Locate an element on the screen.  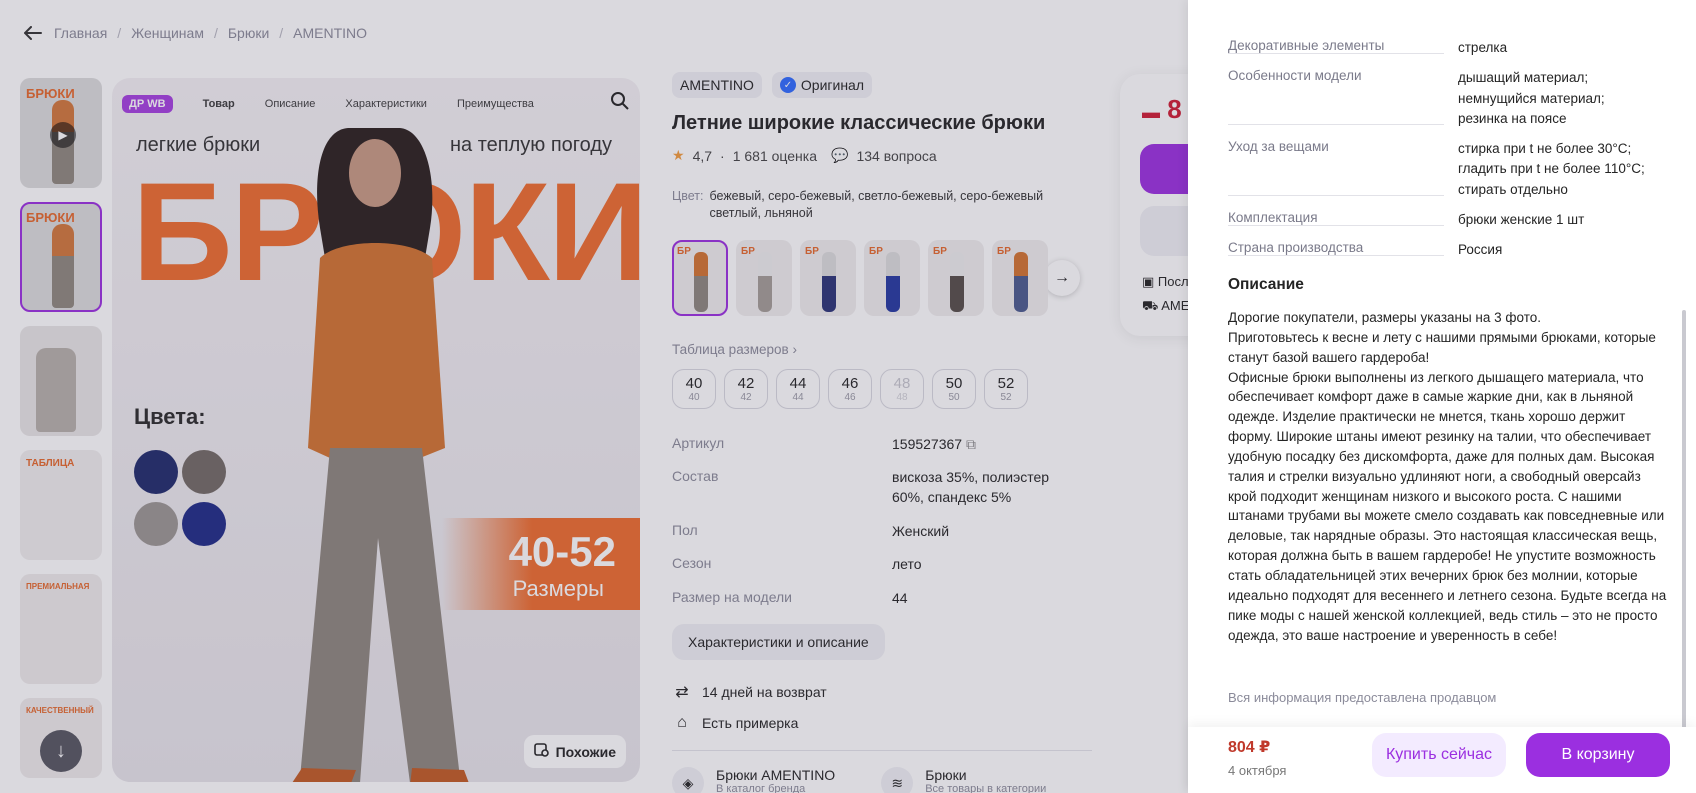
size-ru: 52 is located at coordinates (1006, 383).